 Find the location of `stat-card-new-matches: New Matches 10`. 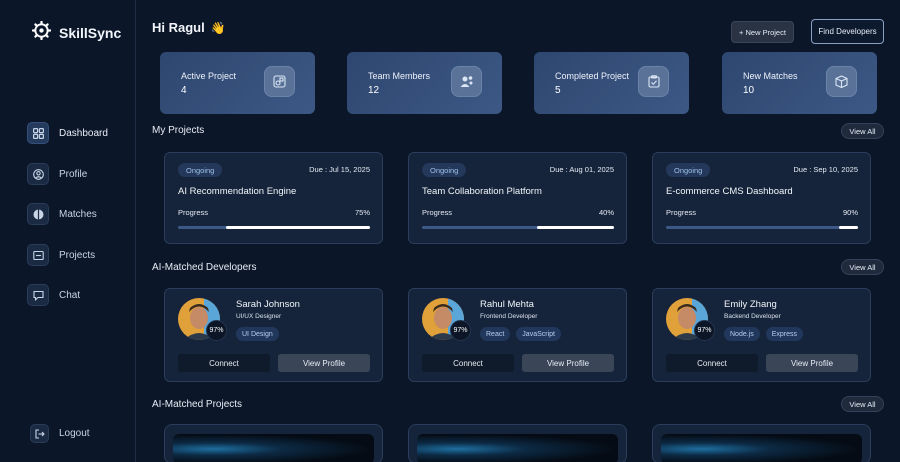

stat-card-new-matches: New Matches 10 is located at coordinates (799, 83).